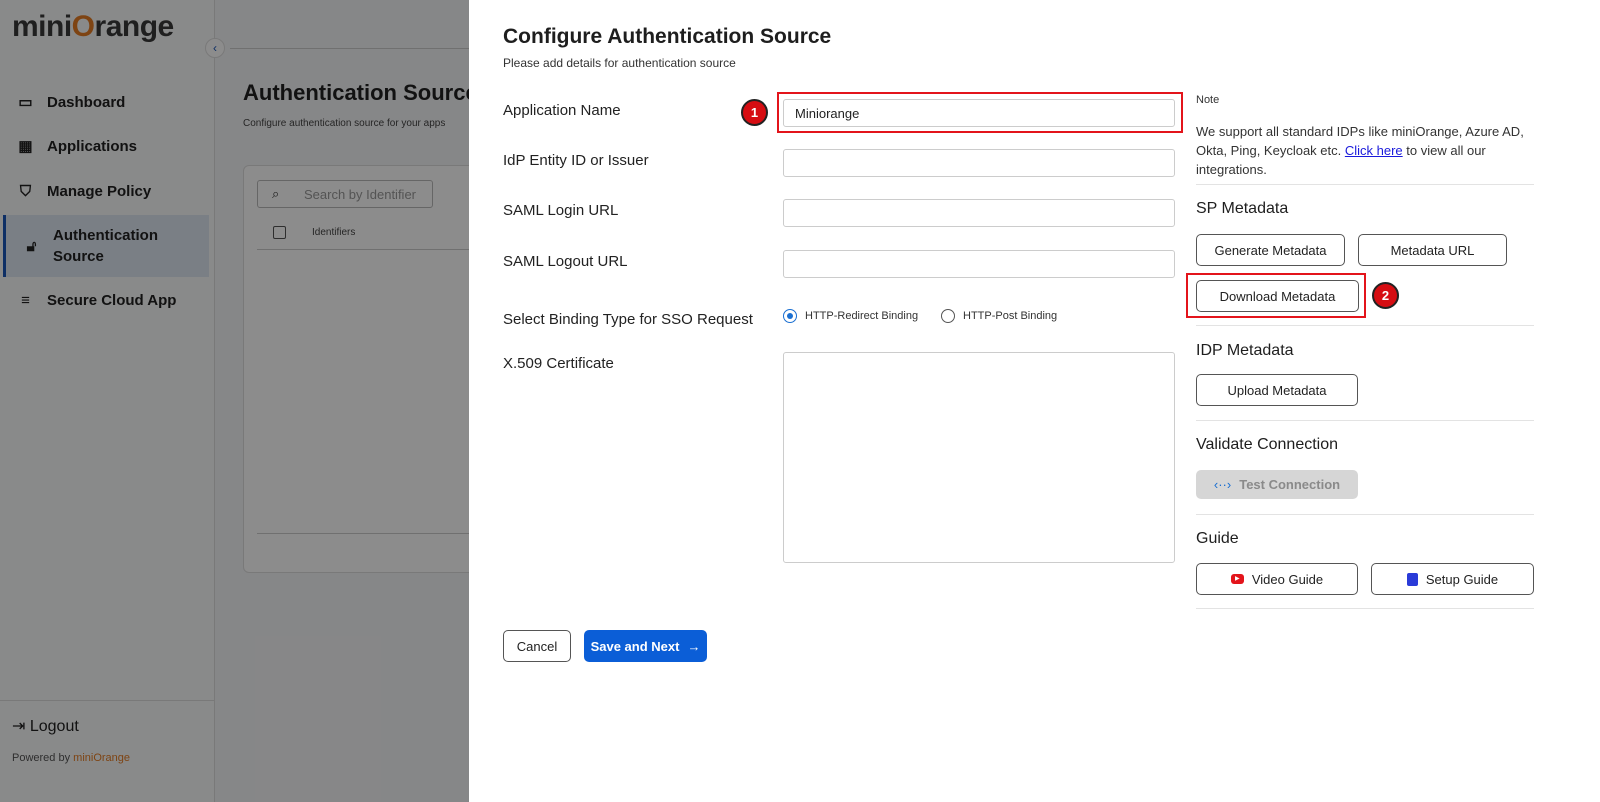 The width and height of the screenshot is (1600, 802). I want to click on button-label: Setup Guide, so click(1462, 579).